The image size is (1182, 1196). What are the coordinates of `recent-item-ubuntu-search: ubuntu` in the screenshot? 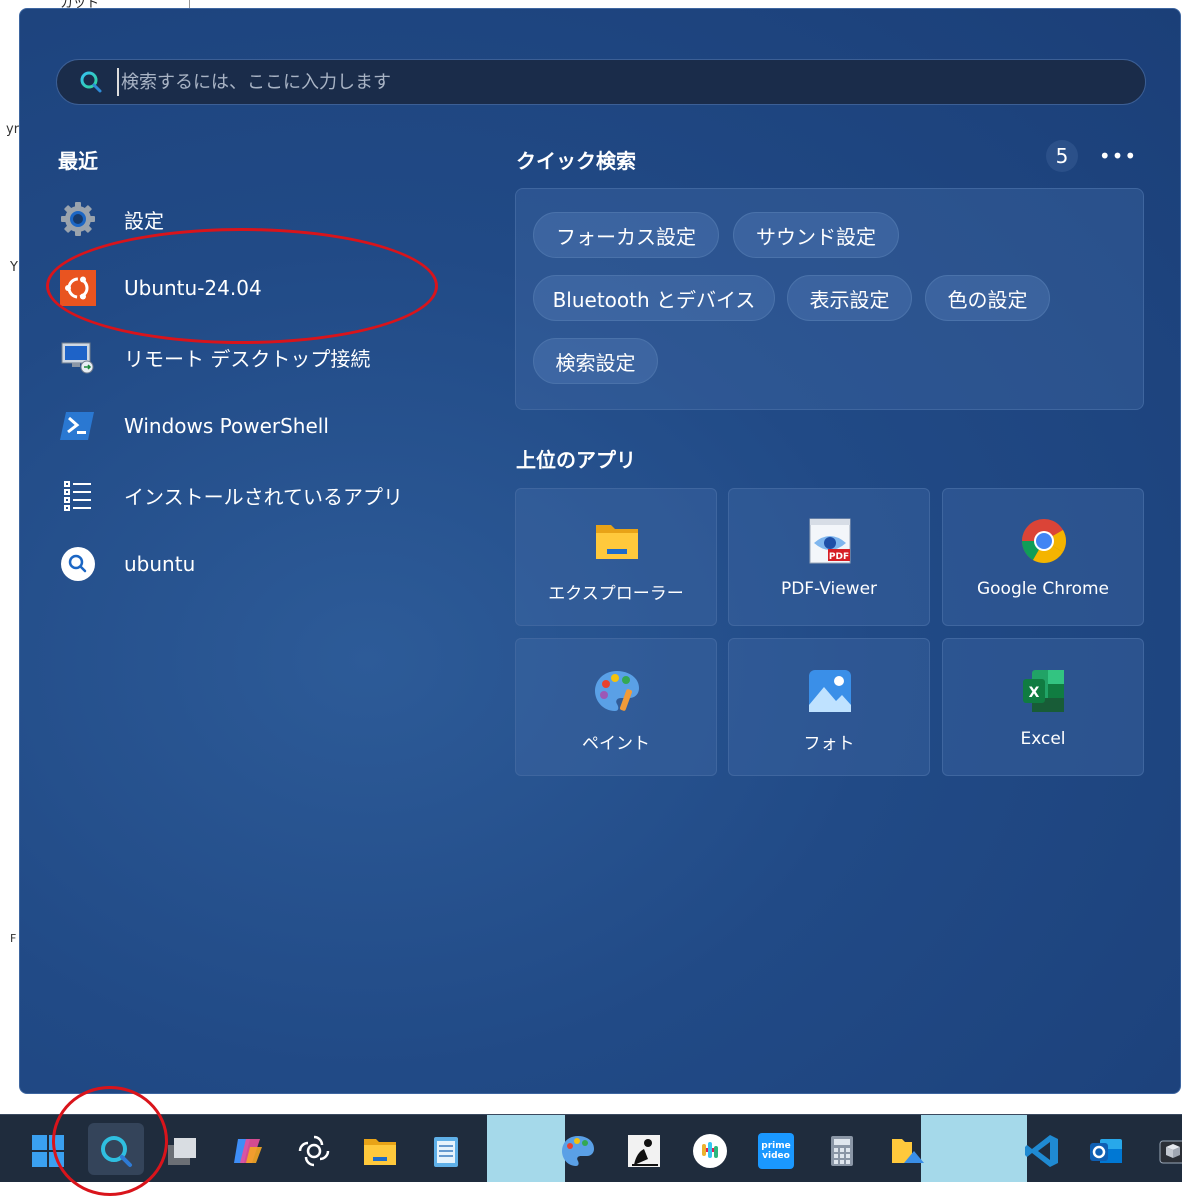 It's located at (270, 564).